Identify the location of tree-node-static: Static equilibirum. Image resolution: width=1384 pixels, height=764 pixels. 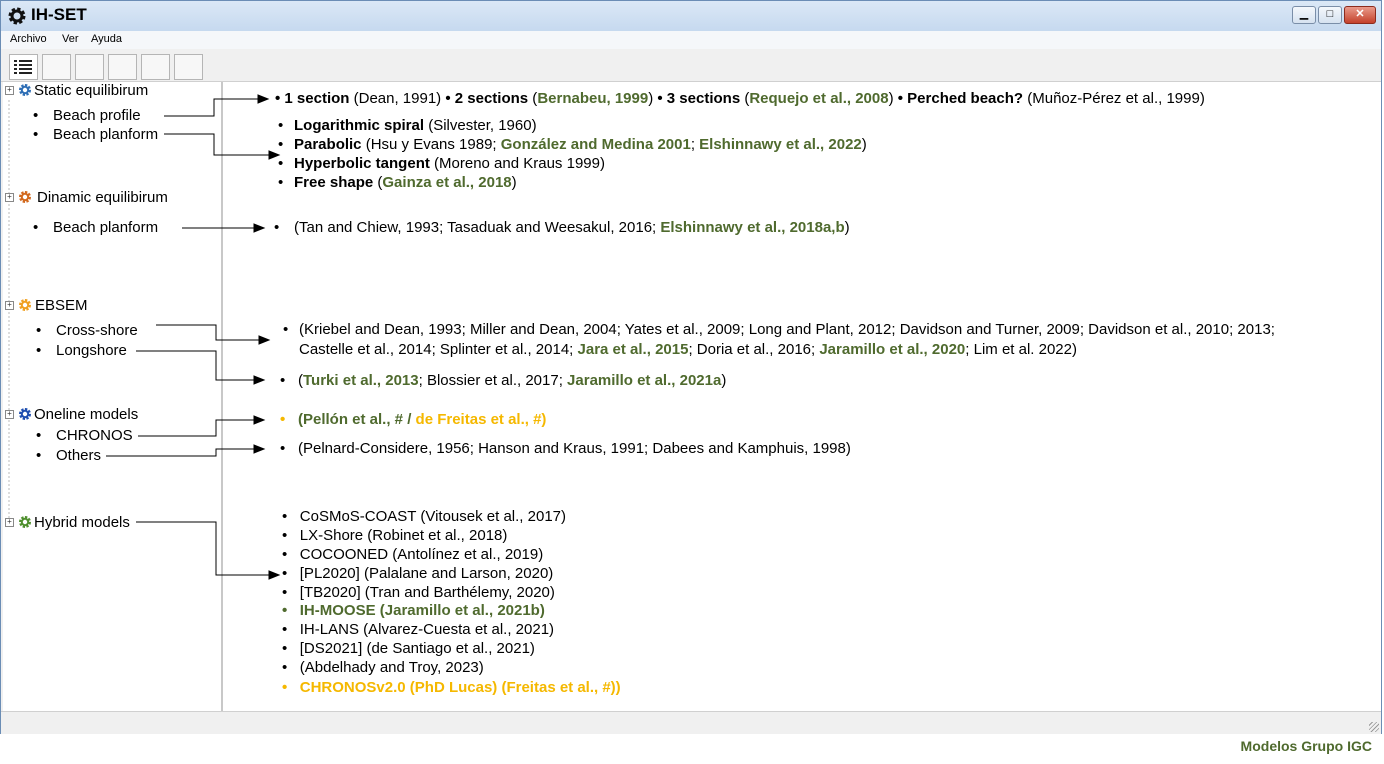
(91, 90).